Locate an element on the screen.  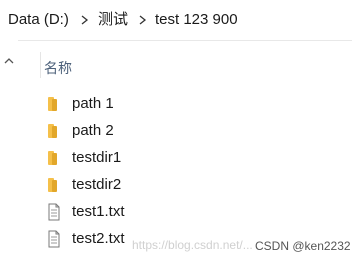
column-header-label: 名称 is located at coordinates (58, 68).